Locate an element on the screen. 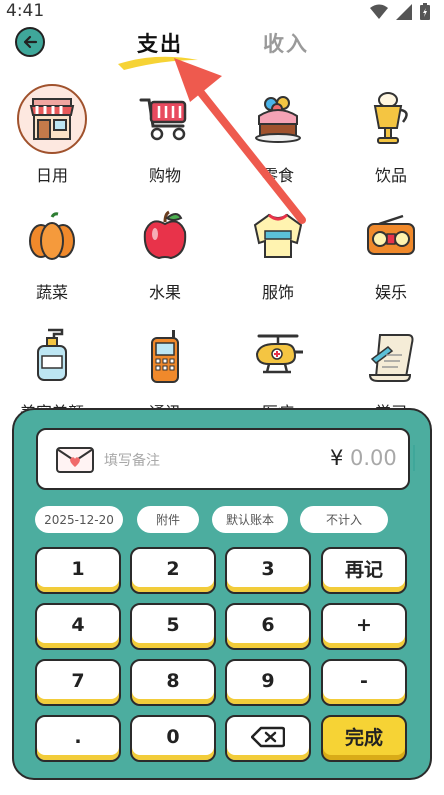 This screenshot has width=444, height=795. category-shopping: 购物 is located at coordinates (165, 139).